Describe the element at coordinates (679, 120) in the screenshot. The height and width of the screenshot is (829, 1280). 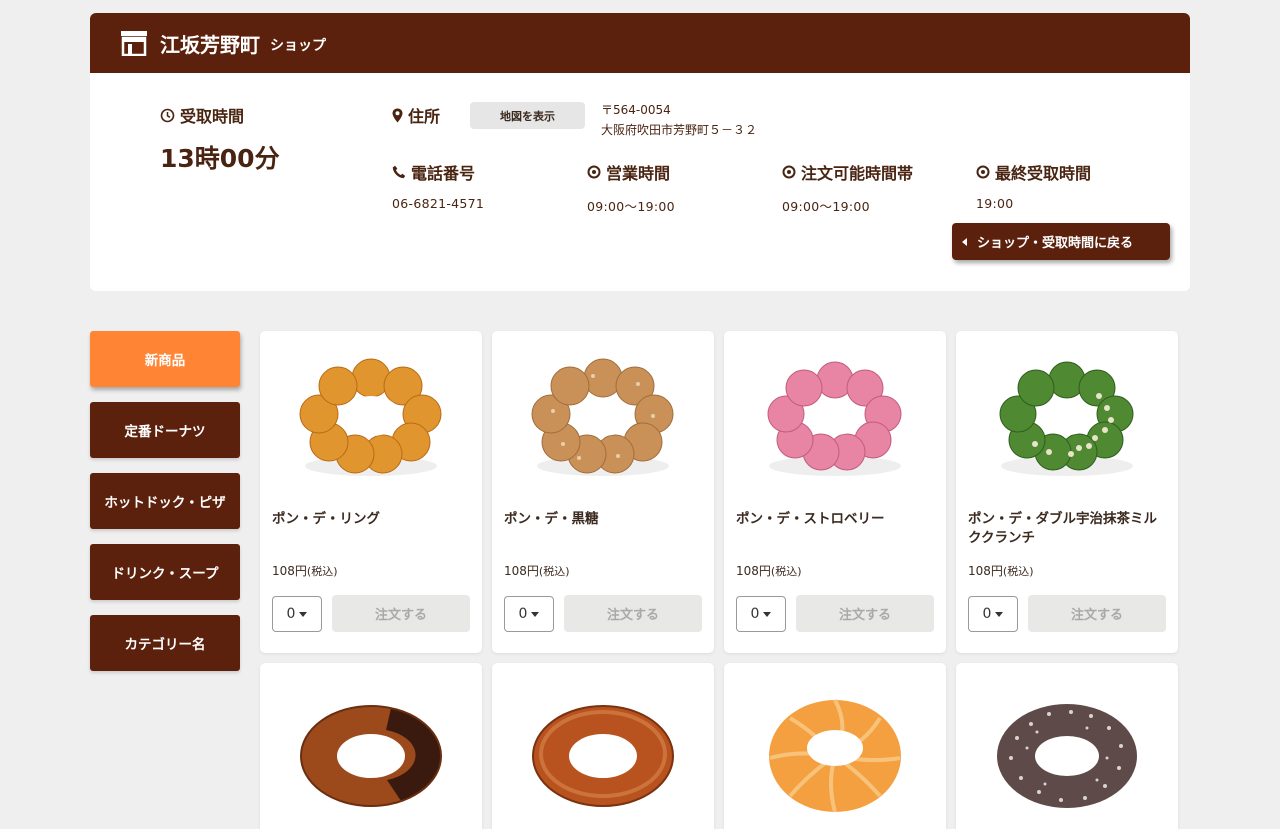
I see `address-text: 〒564-0054 大阪府吹田市芳野町５－３２` at that location.